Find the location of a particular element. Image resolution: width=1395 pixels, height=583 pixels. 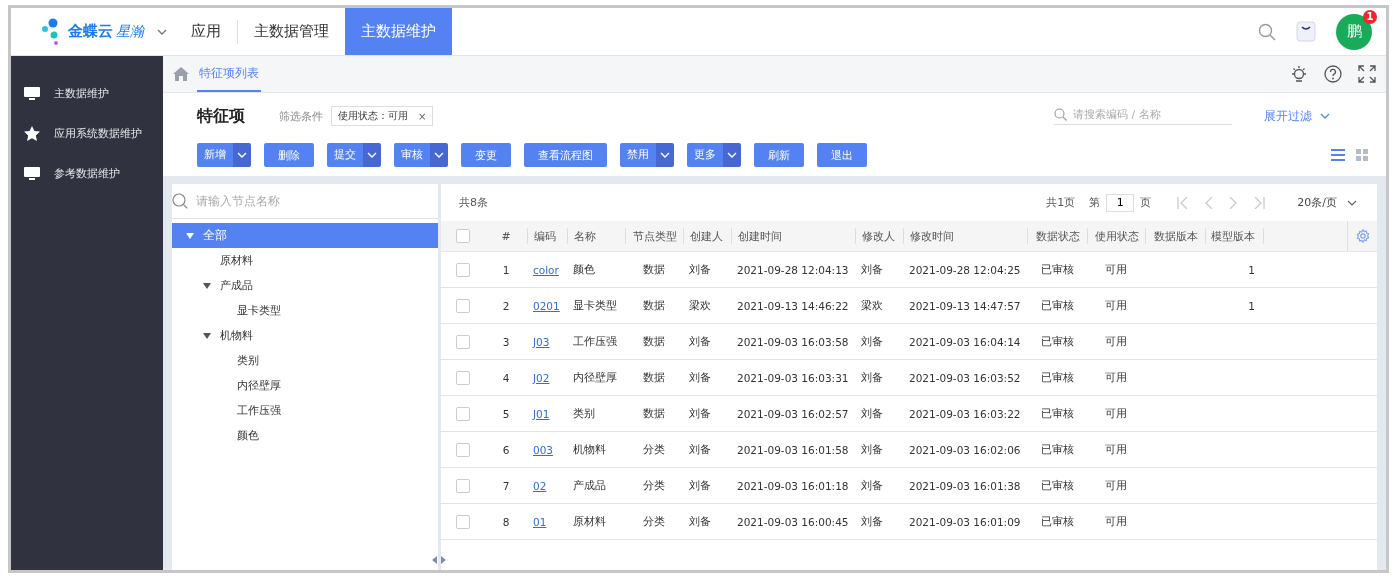

caret-icon is located at coordinates (162, 31).